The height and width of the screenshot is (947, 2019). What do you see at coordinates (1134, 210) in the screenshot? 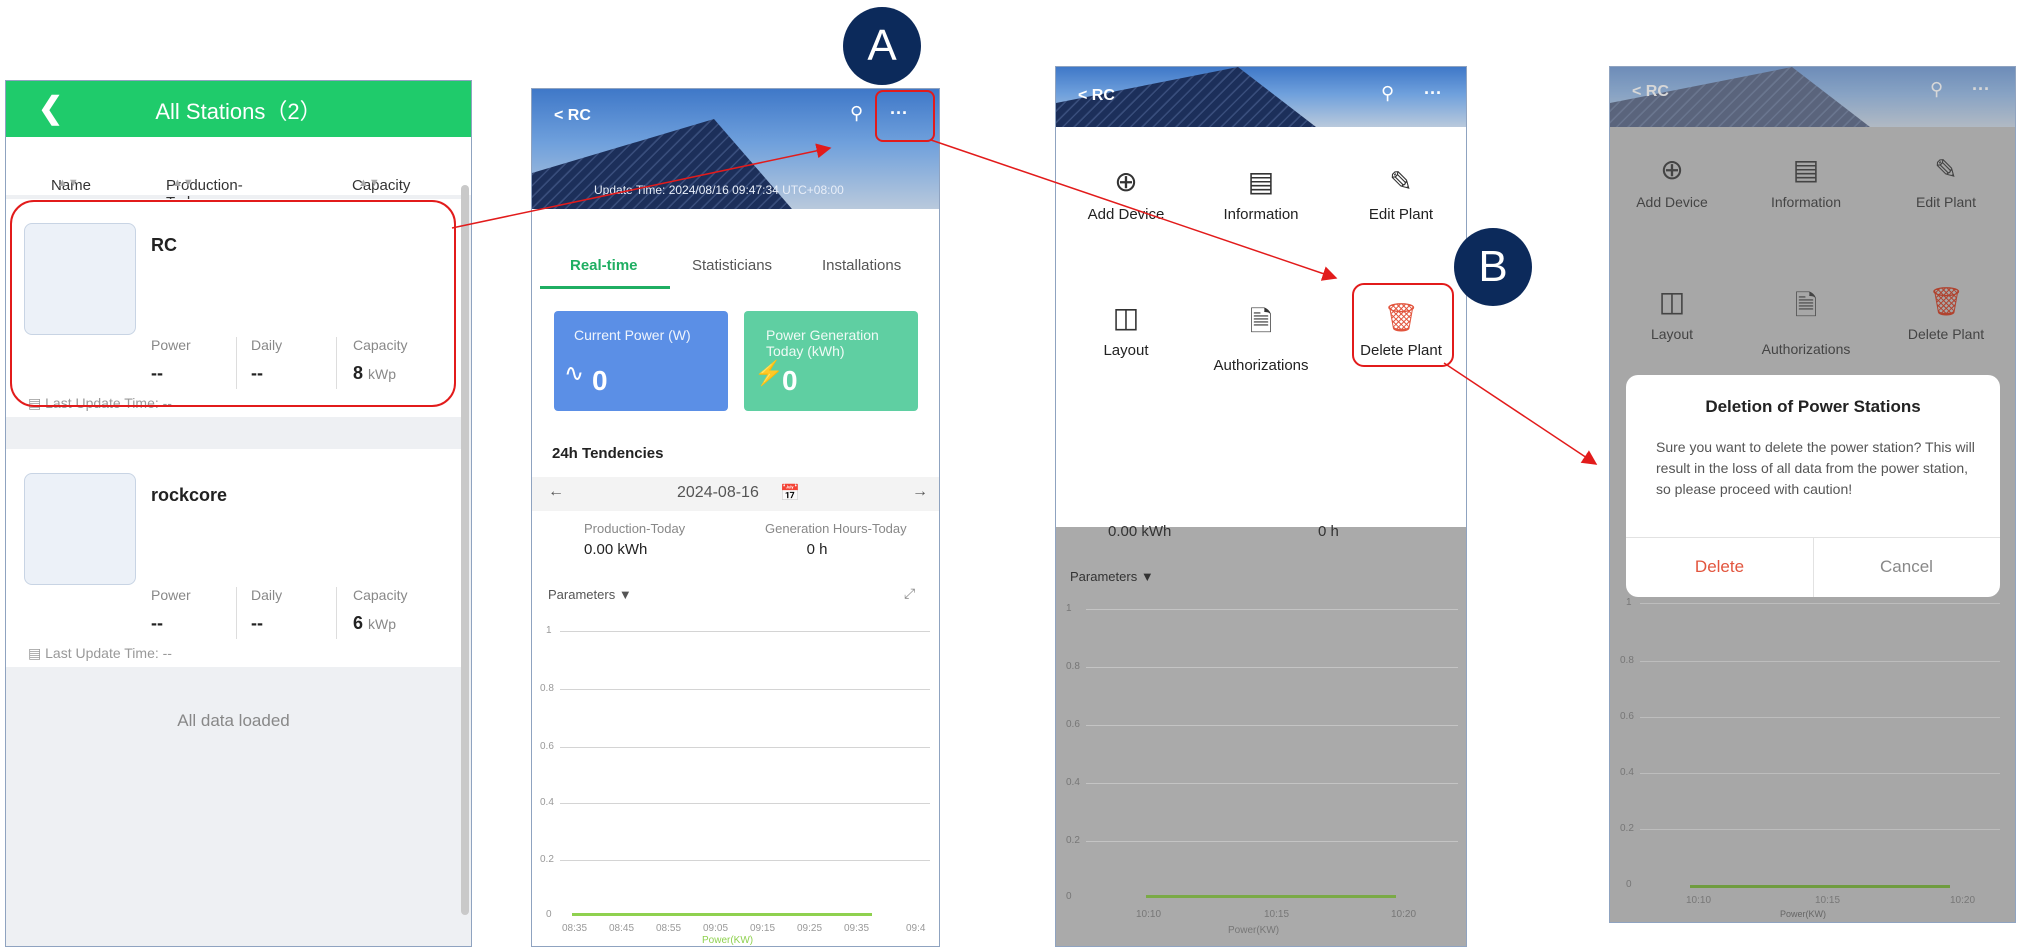
I see `arrow-to-delete-plant` at bounding box center [1134, 210].